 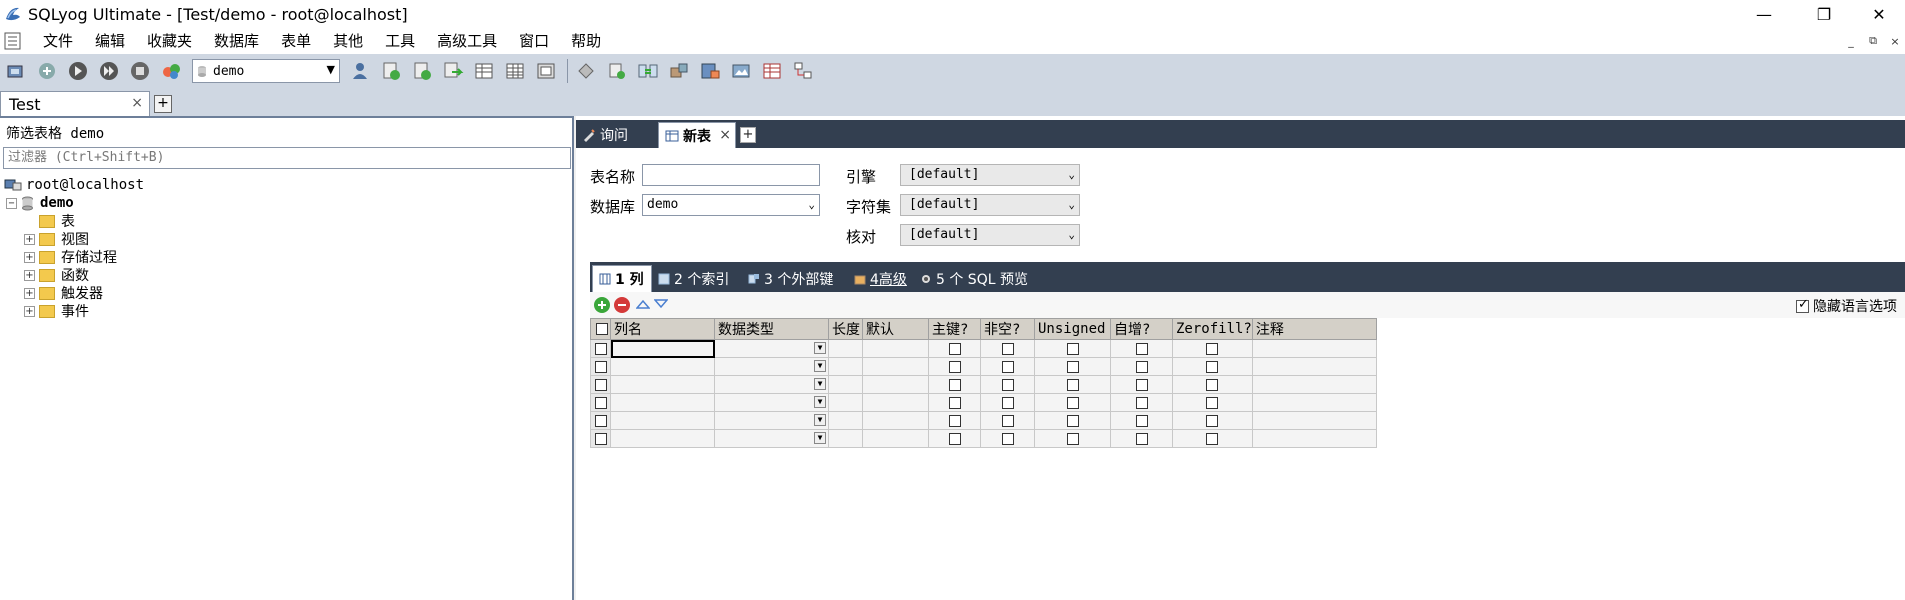 I want to click on connect-icon, so click(x=47, y=71).